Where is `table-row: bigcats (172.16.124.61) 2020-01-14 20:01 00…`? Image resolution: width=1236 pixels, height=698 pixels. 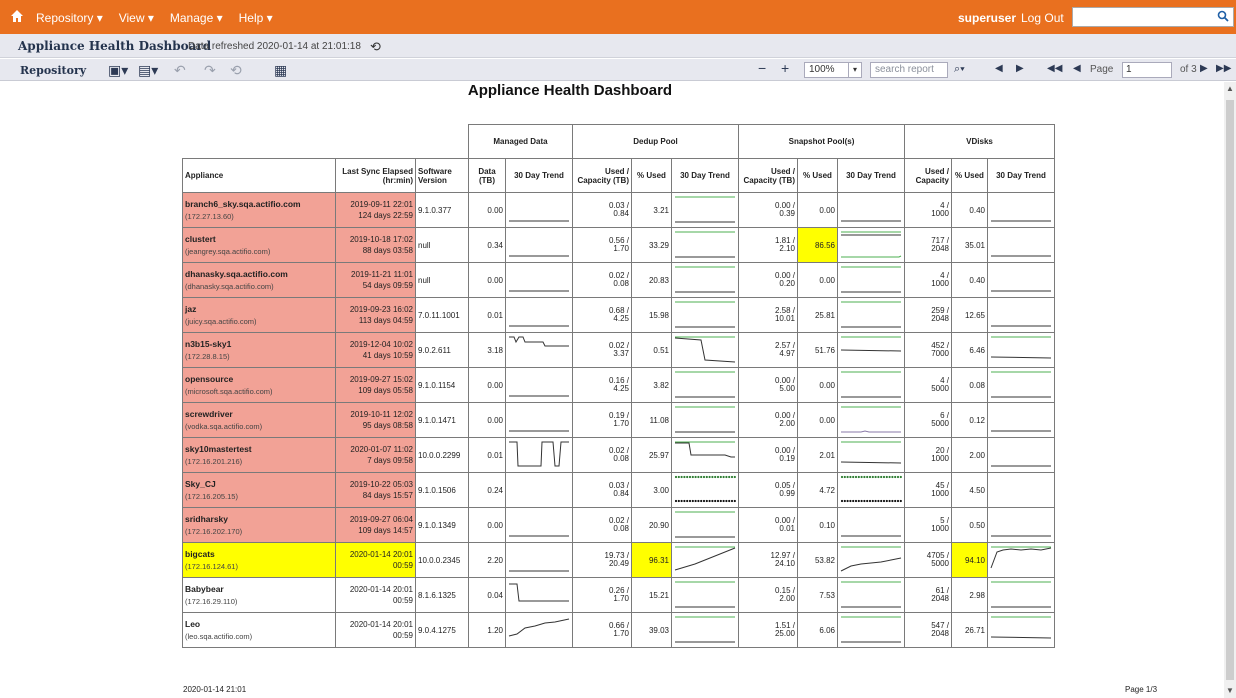
table-row: bigcats (172.16.124.61) 2020-01-14 20:01 00… is located at coordinates (618, 560).